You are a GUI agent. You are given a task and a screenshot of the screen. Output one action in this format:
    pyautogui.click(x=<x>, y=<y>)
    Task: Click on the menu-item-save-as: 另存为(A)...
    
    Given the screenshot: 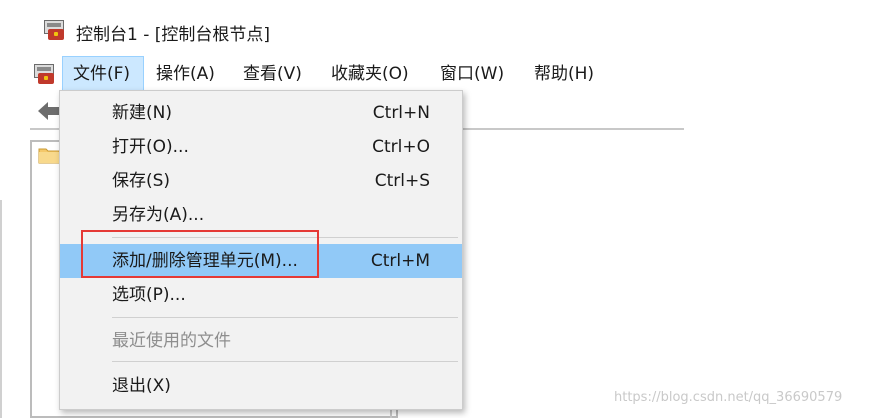 What is the action you would take?
    pyautogui.click(x=261, y=215)
    